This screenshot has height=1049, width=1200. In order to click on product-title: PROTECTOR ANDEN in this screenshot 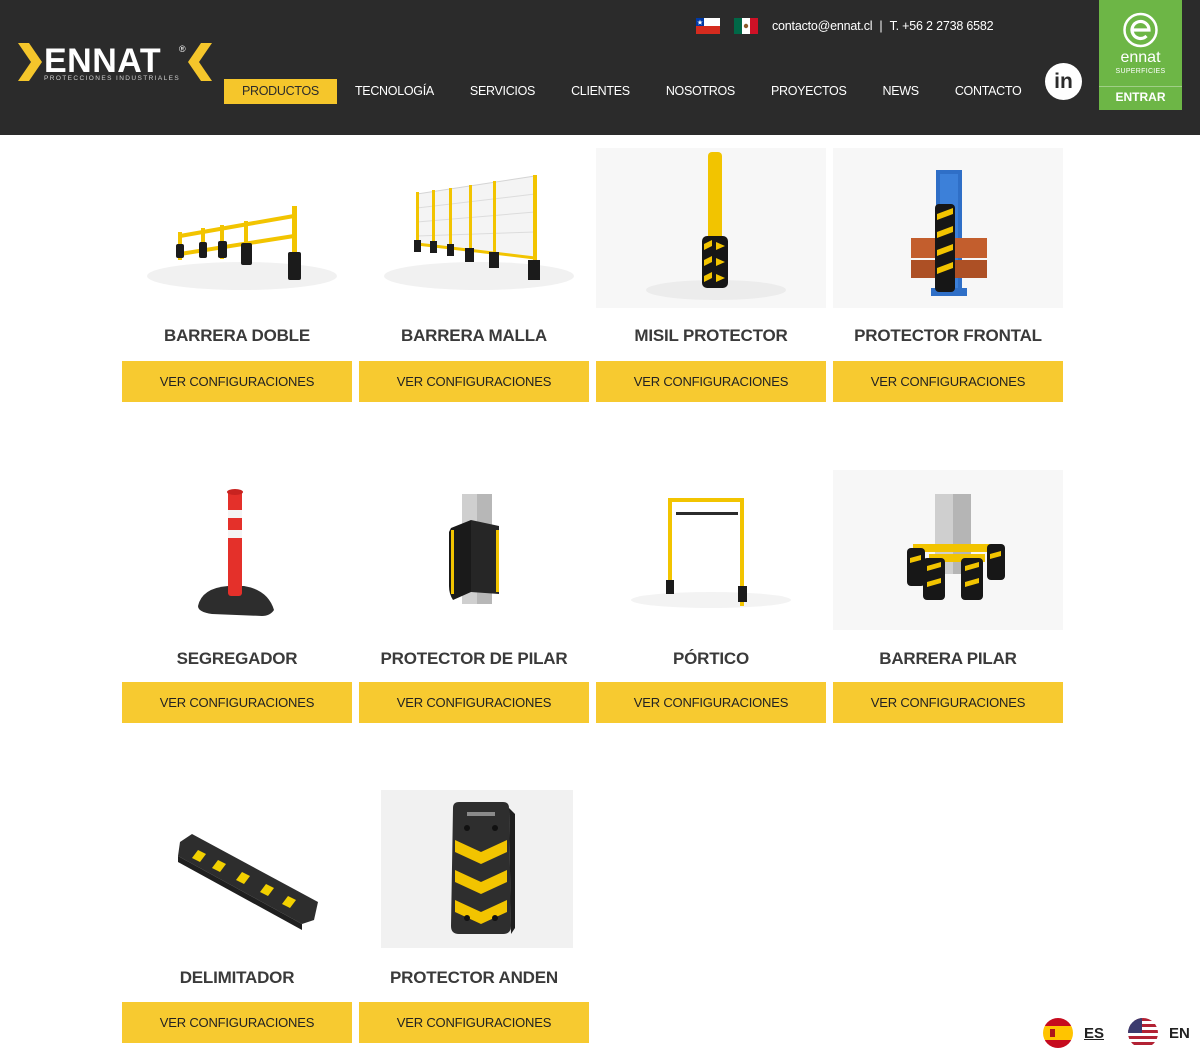, I will do `click(474, 977)`.